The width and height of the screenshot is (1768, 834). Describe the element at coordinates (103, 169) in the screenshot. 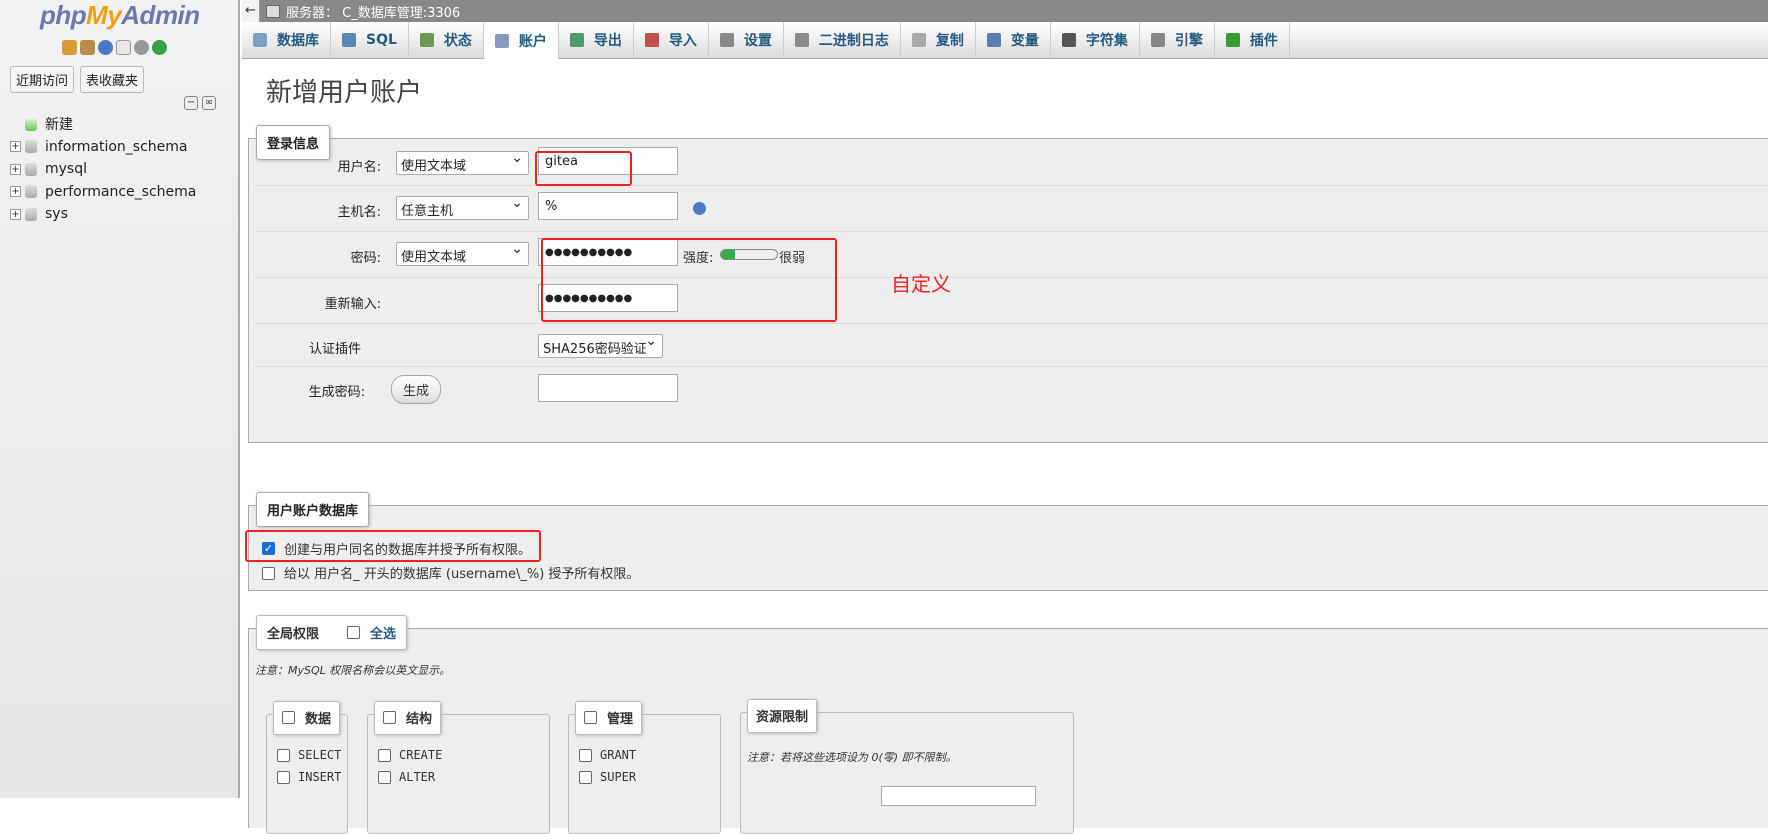

I see `tree-item-db: + mysql` at that location.